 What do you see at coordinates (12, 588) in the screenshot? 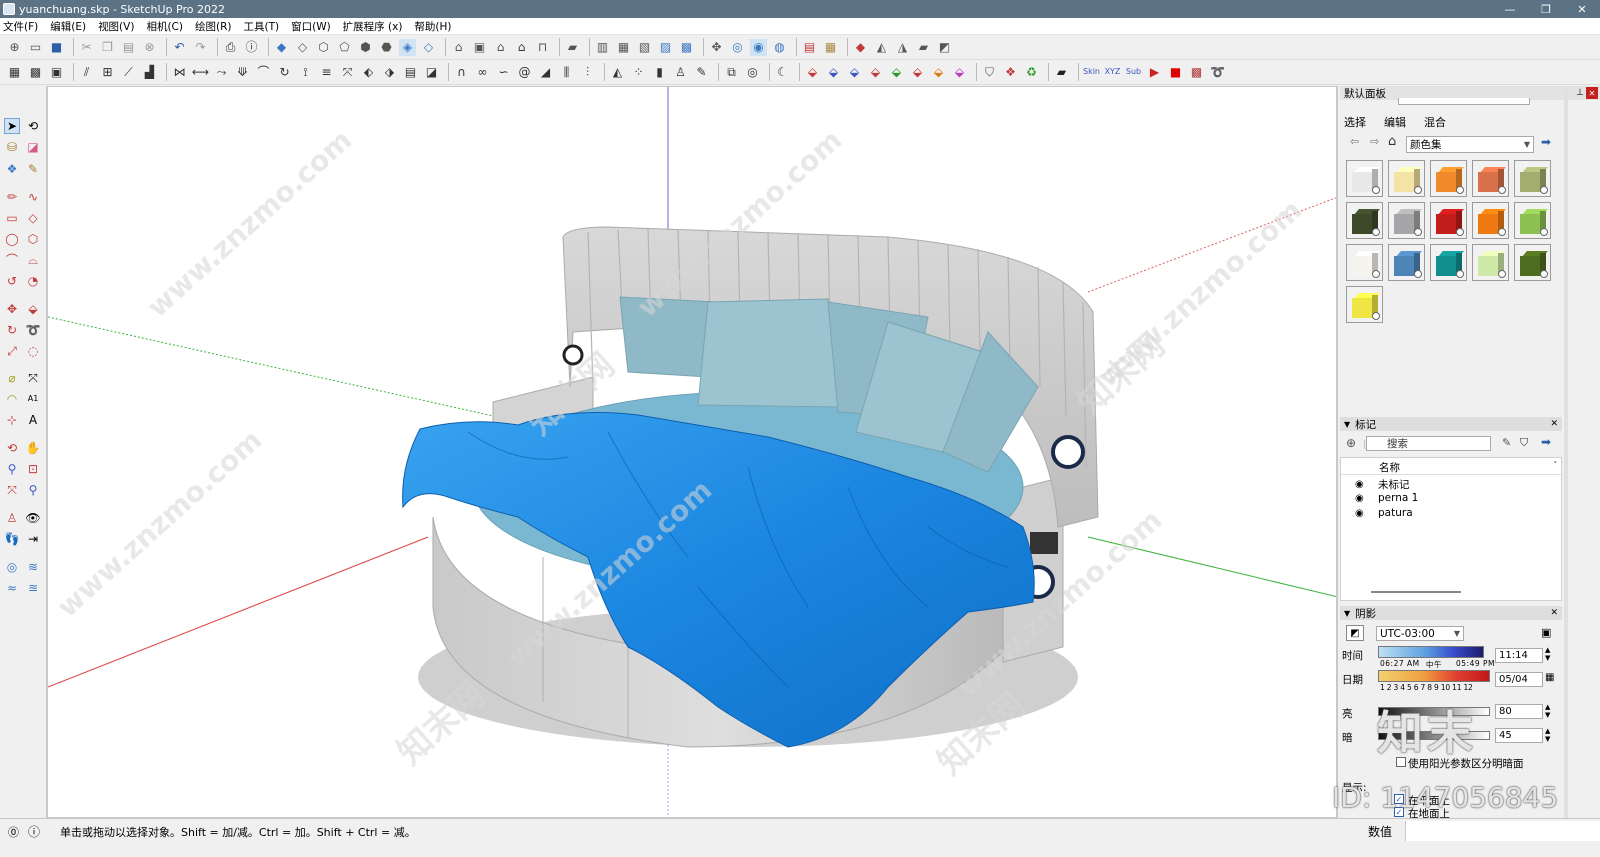
I see `smoove-icon: ≈` at bounding box center [12, 588].